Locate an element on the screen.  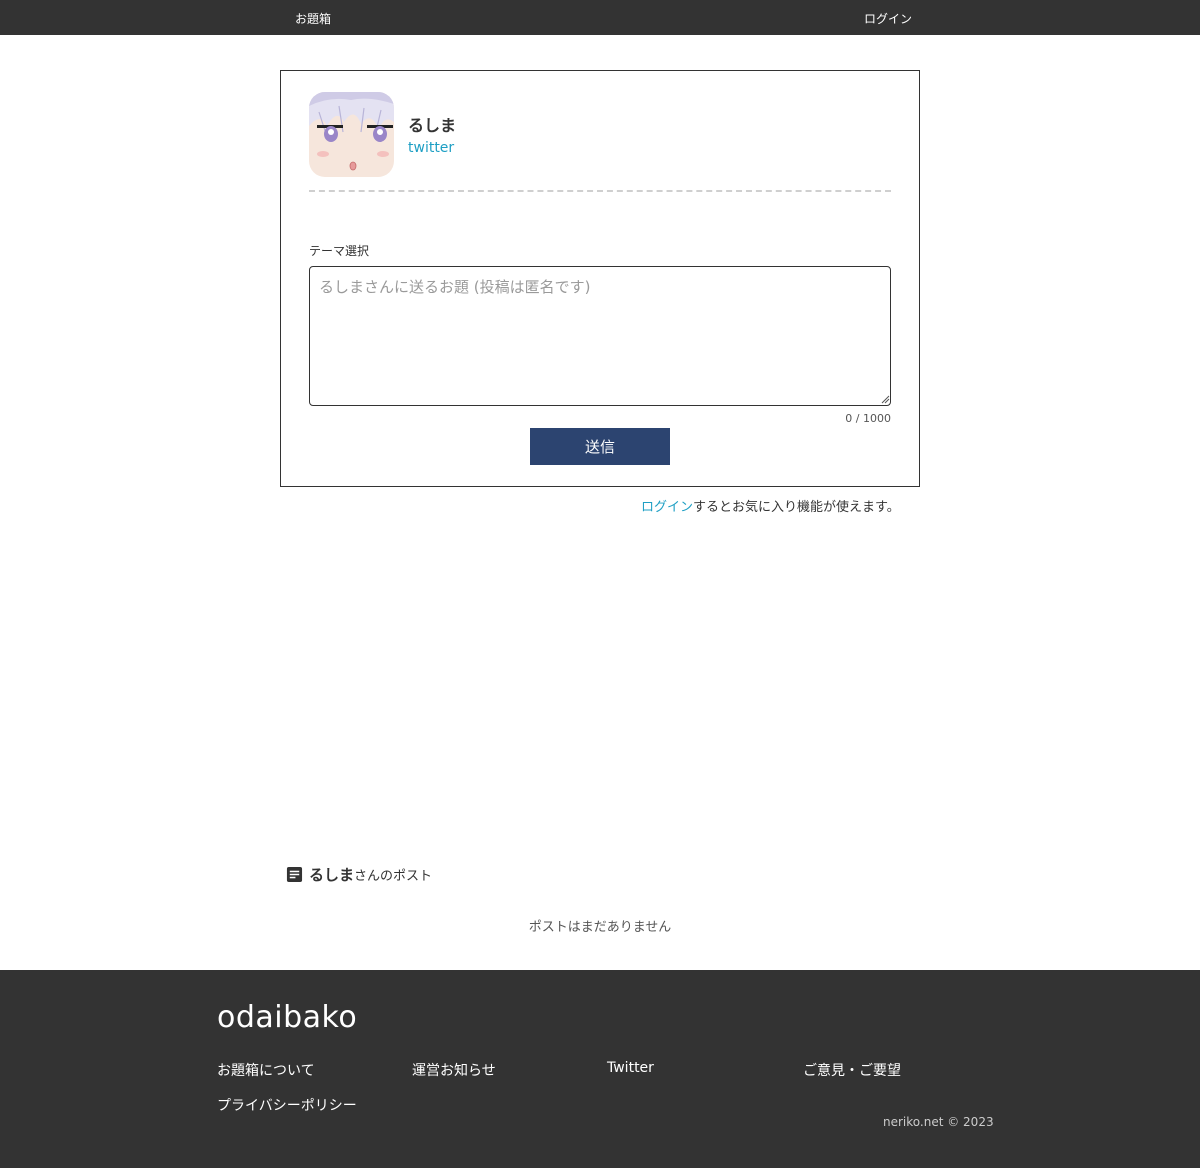
question-textarea is located at coordinates (600, 336).